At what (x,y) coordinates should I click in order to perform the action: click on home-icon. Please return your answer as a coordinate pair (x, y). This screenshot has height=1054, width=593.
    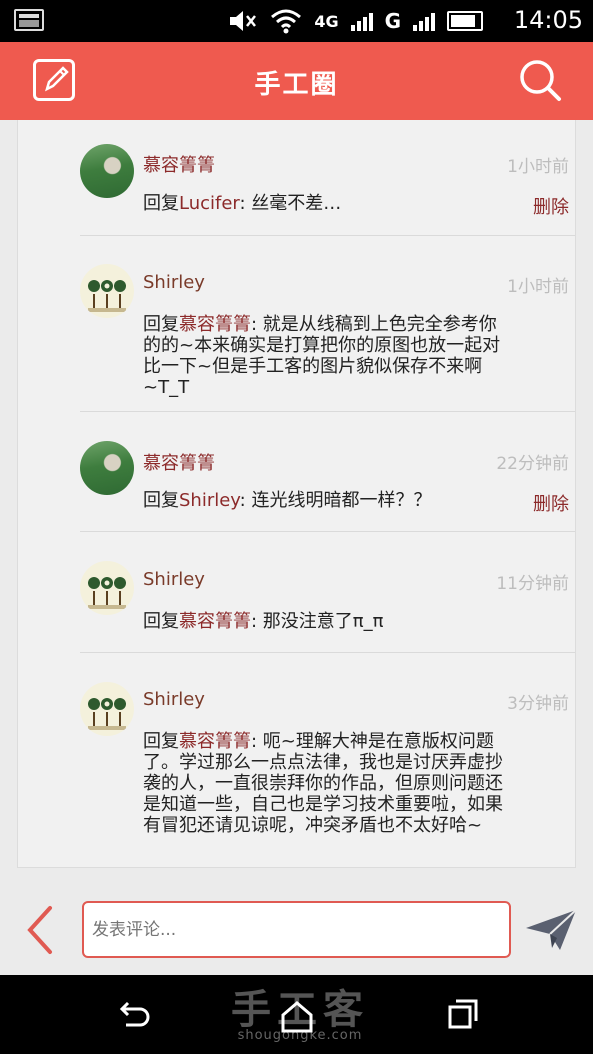
    Looking at the image, I should click on (297, 1017).